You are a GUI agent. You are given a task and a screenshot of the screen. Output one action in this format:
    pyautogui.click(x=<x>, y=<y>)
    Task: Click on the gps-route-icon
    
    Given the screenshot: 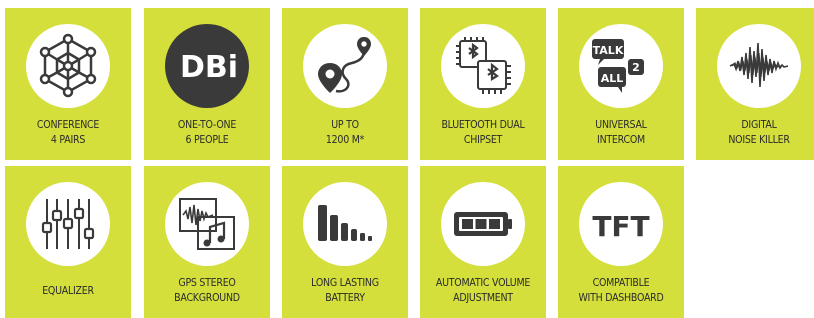 What is the action you would take?
    pyautogui.click(x=344, y=65)
    